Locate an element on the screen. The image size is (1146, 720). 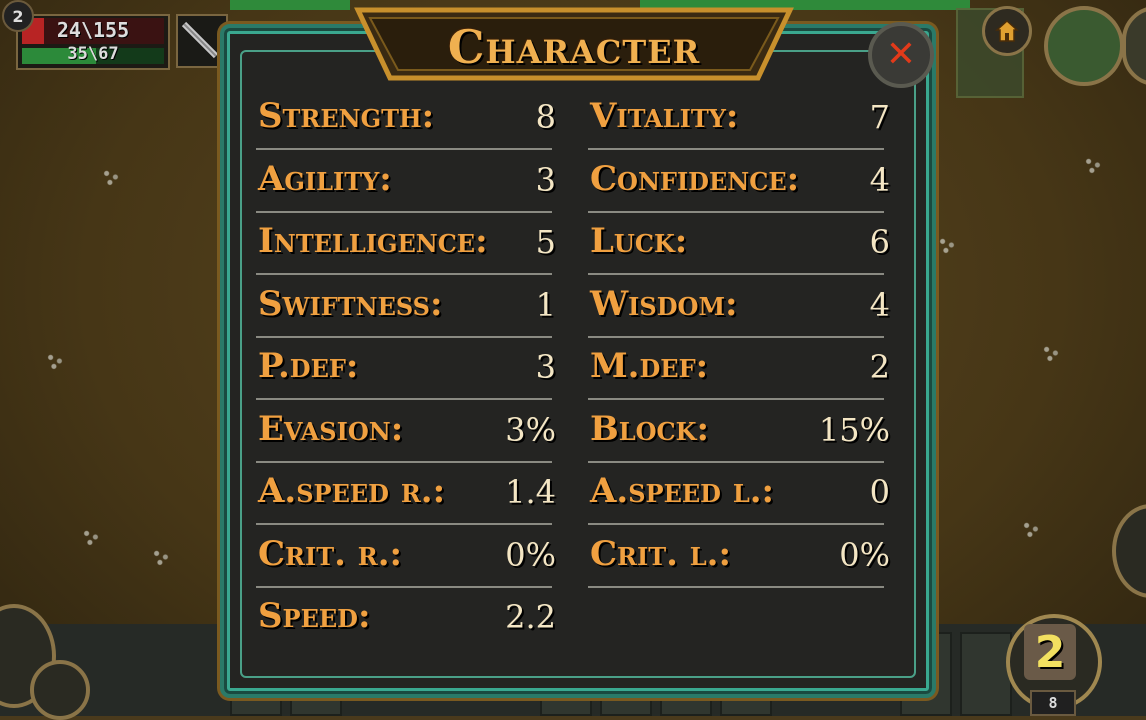
stat-value: 1 is located at coordinates (545, 304).